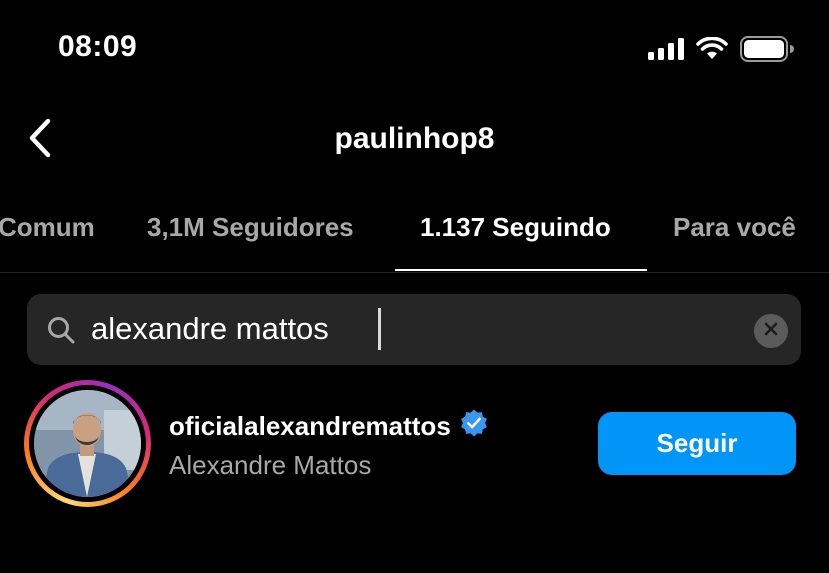 This screenshot has height=573, width=829. Describe the element at coordinates (712, 51) in the screenshot. I see `wifi-icon` at that location.